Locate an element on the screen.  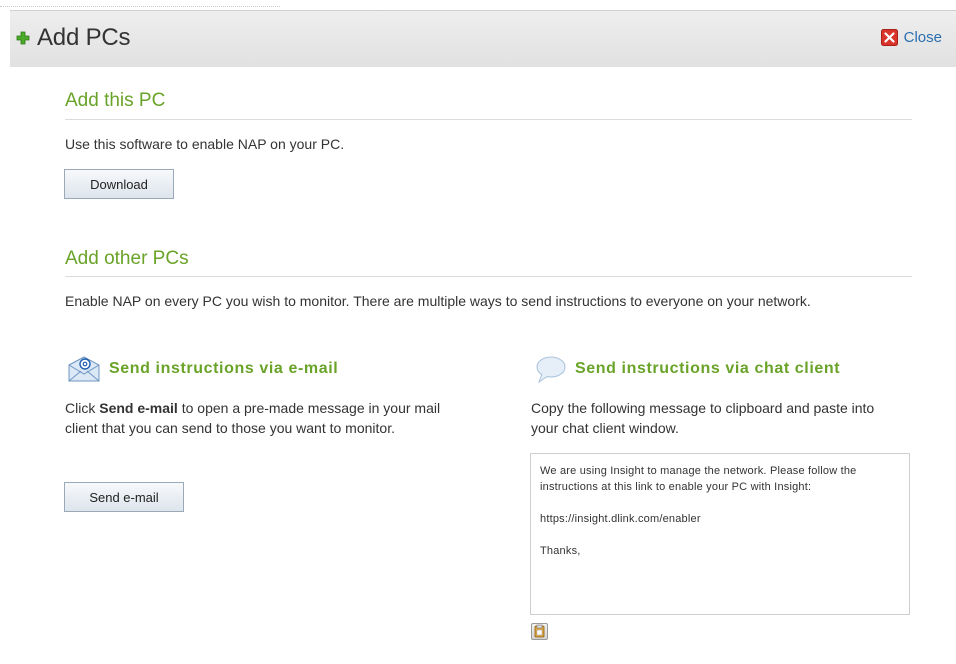
email-heading-title: Send instructions via e-mail is located at coordinates (224, 368).